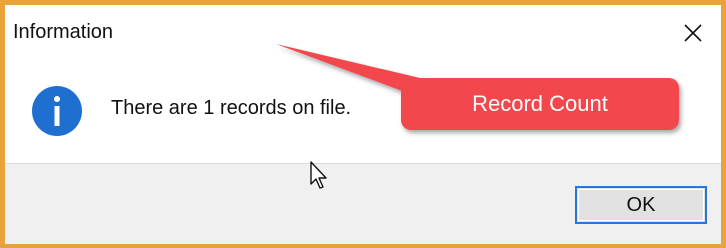  Describe the element at coordinates (540, 103) in the screenshot. I see `callout-label: Record Count` at that location.